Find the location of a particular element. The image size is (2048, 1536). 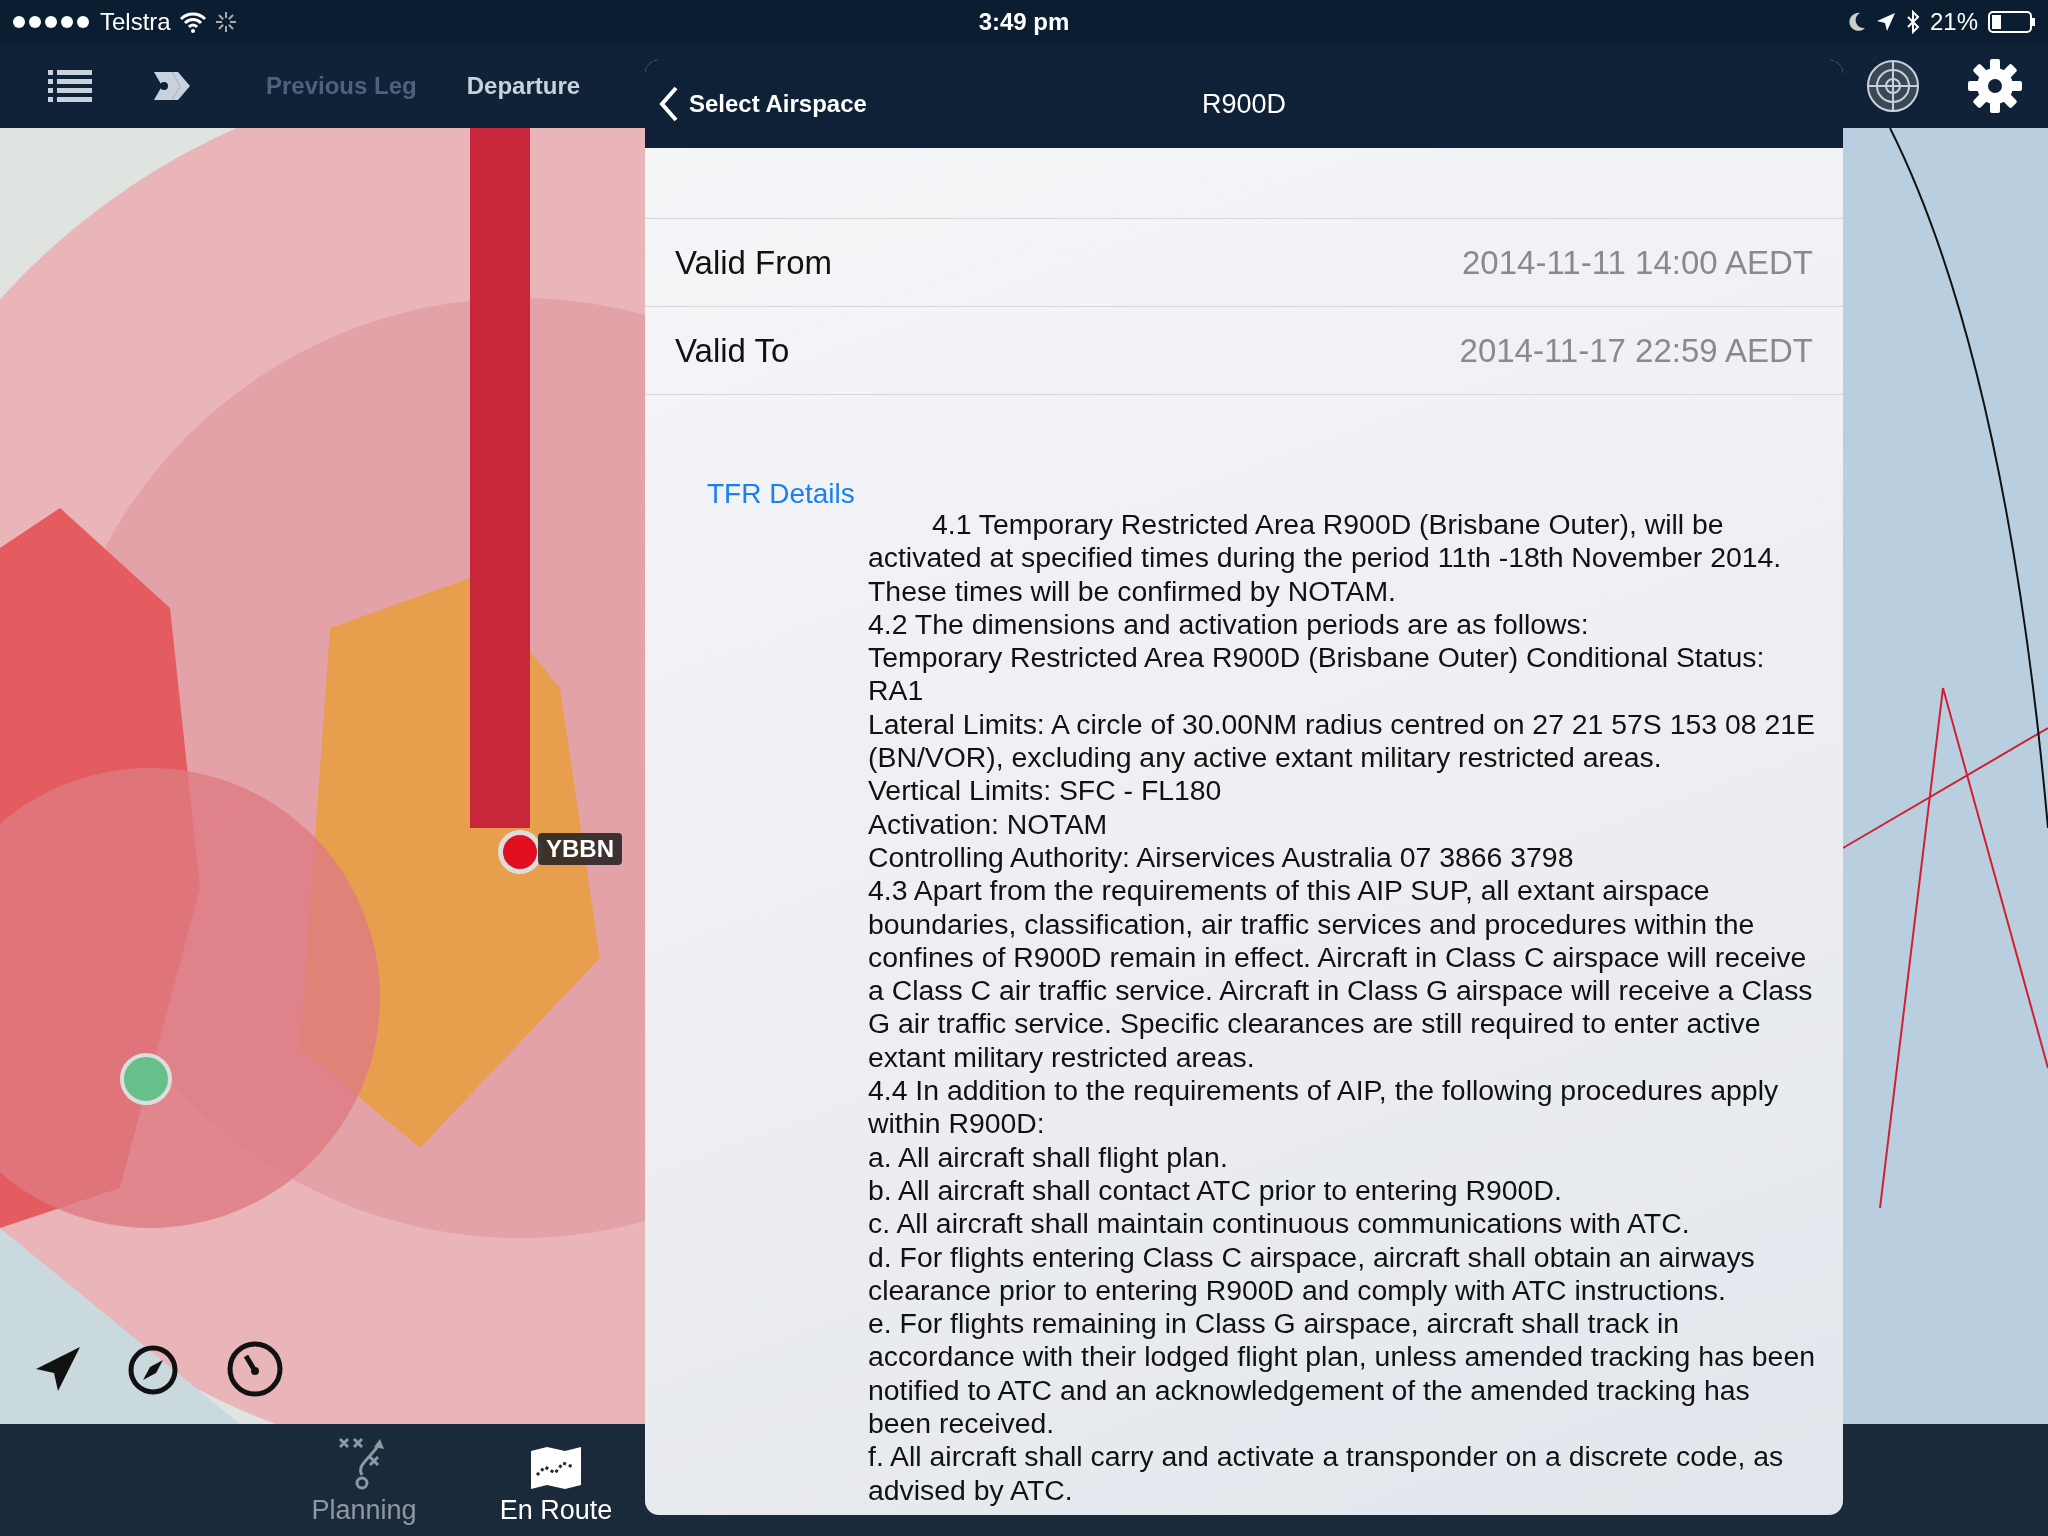

body-paragraph: Temporary Restricted Area R900D (Brisbane Outer) Conditional Status: RA1 is located at coordinates (1317, 674).